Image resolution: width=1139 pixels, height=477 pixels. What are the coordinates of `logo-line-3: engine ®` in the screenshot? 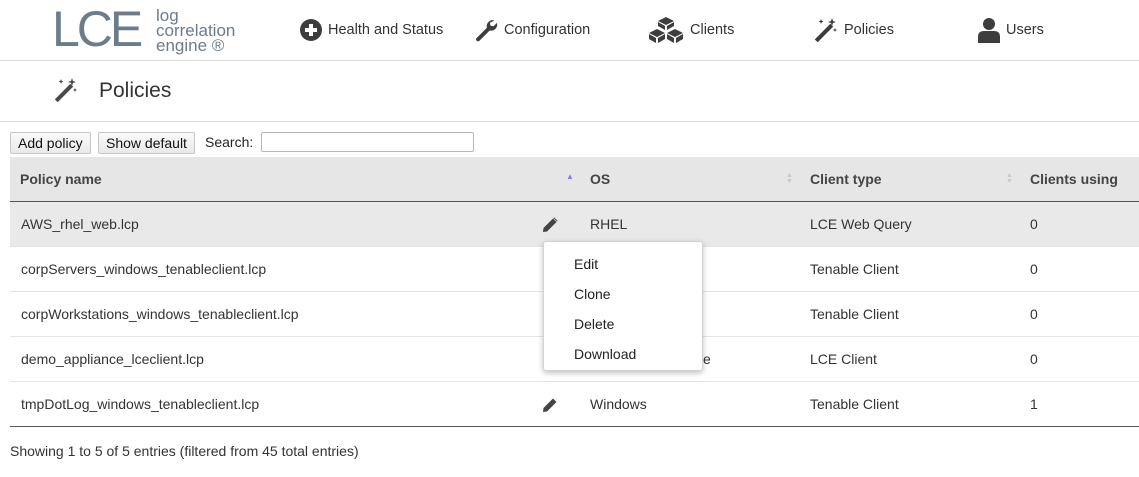 It's located at (190, 45).